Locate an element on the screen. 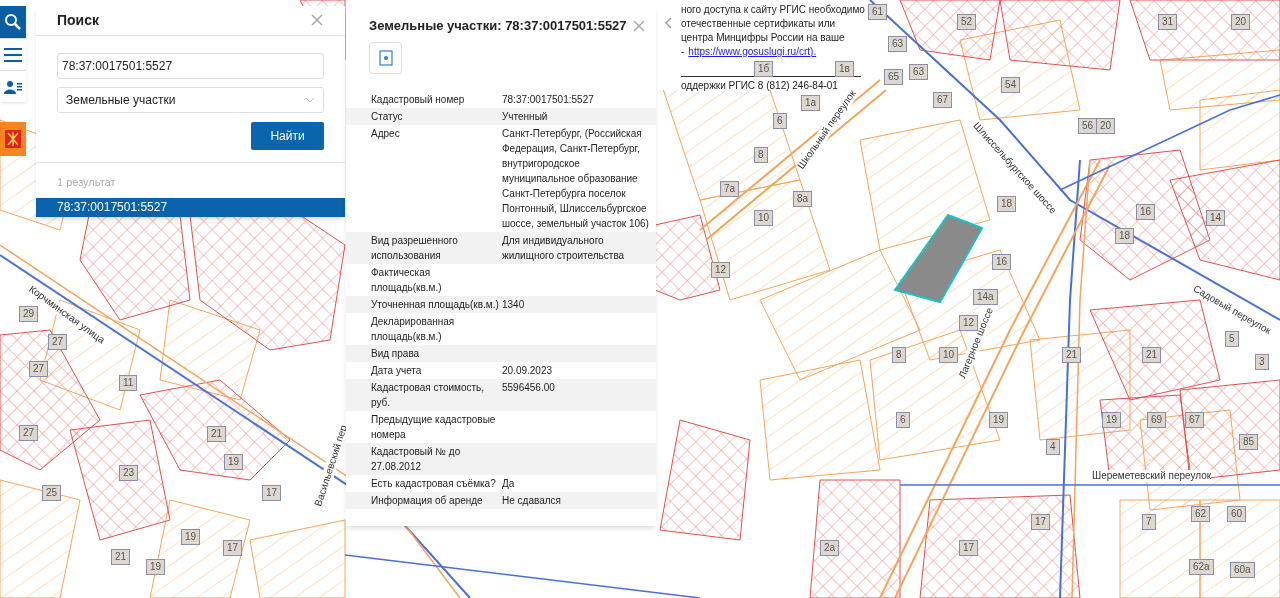  attribute-value: Санкт-Петербург, (Российская Федерация, Санкт-Петербург, внутригородское муниципальное образование Санкт-Петербурга поселок Понтонный, Шлиссельбургское шоссе, земельный участок 106) is located at coordinates (576, 178).